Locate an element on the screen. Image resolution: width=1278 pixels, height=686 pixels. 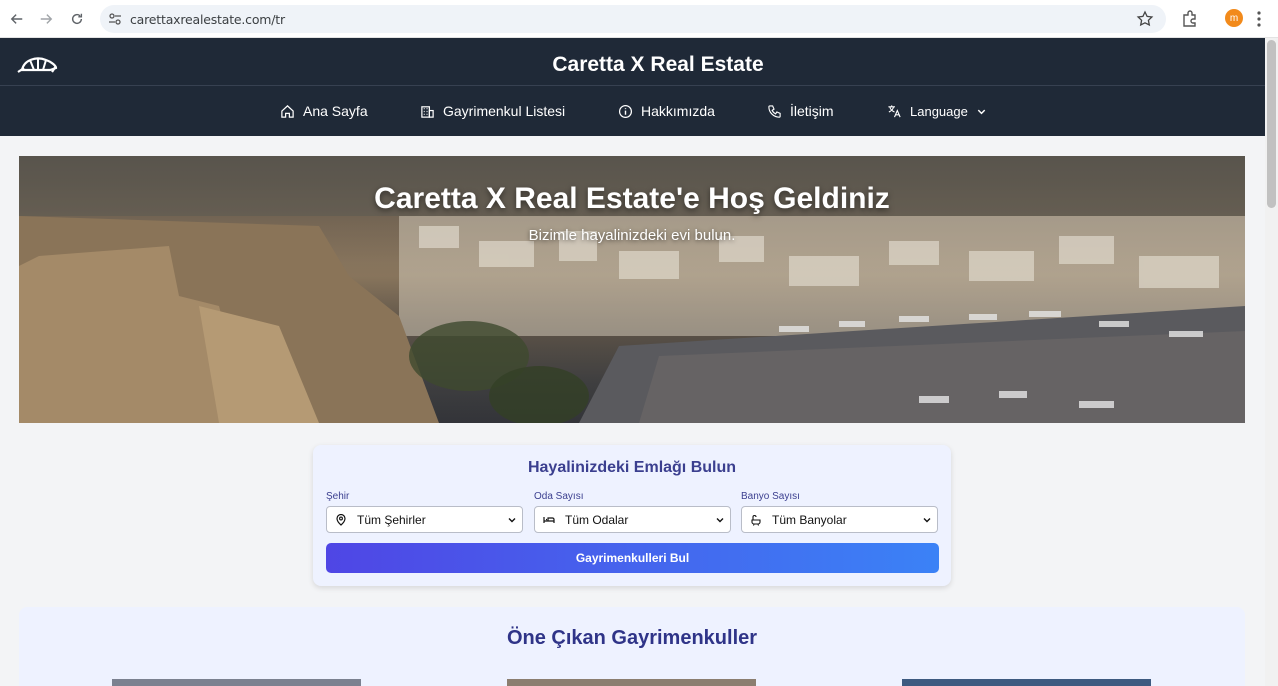
search-title: Hayalinizdeki Emlağı Bulun is located at coordinates (632, 467).